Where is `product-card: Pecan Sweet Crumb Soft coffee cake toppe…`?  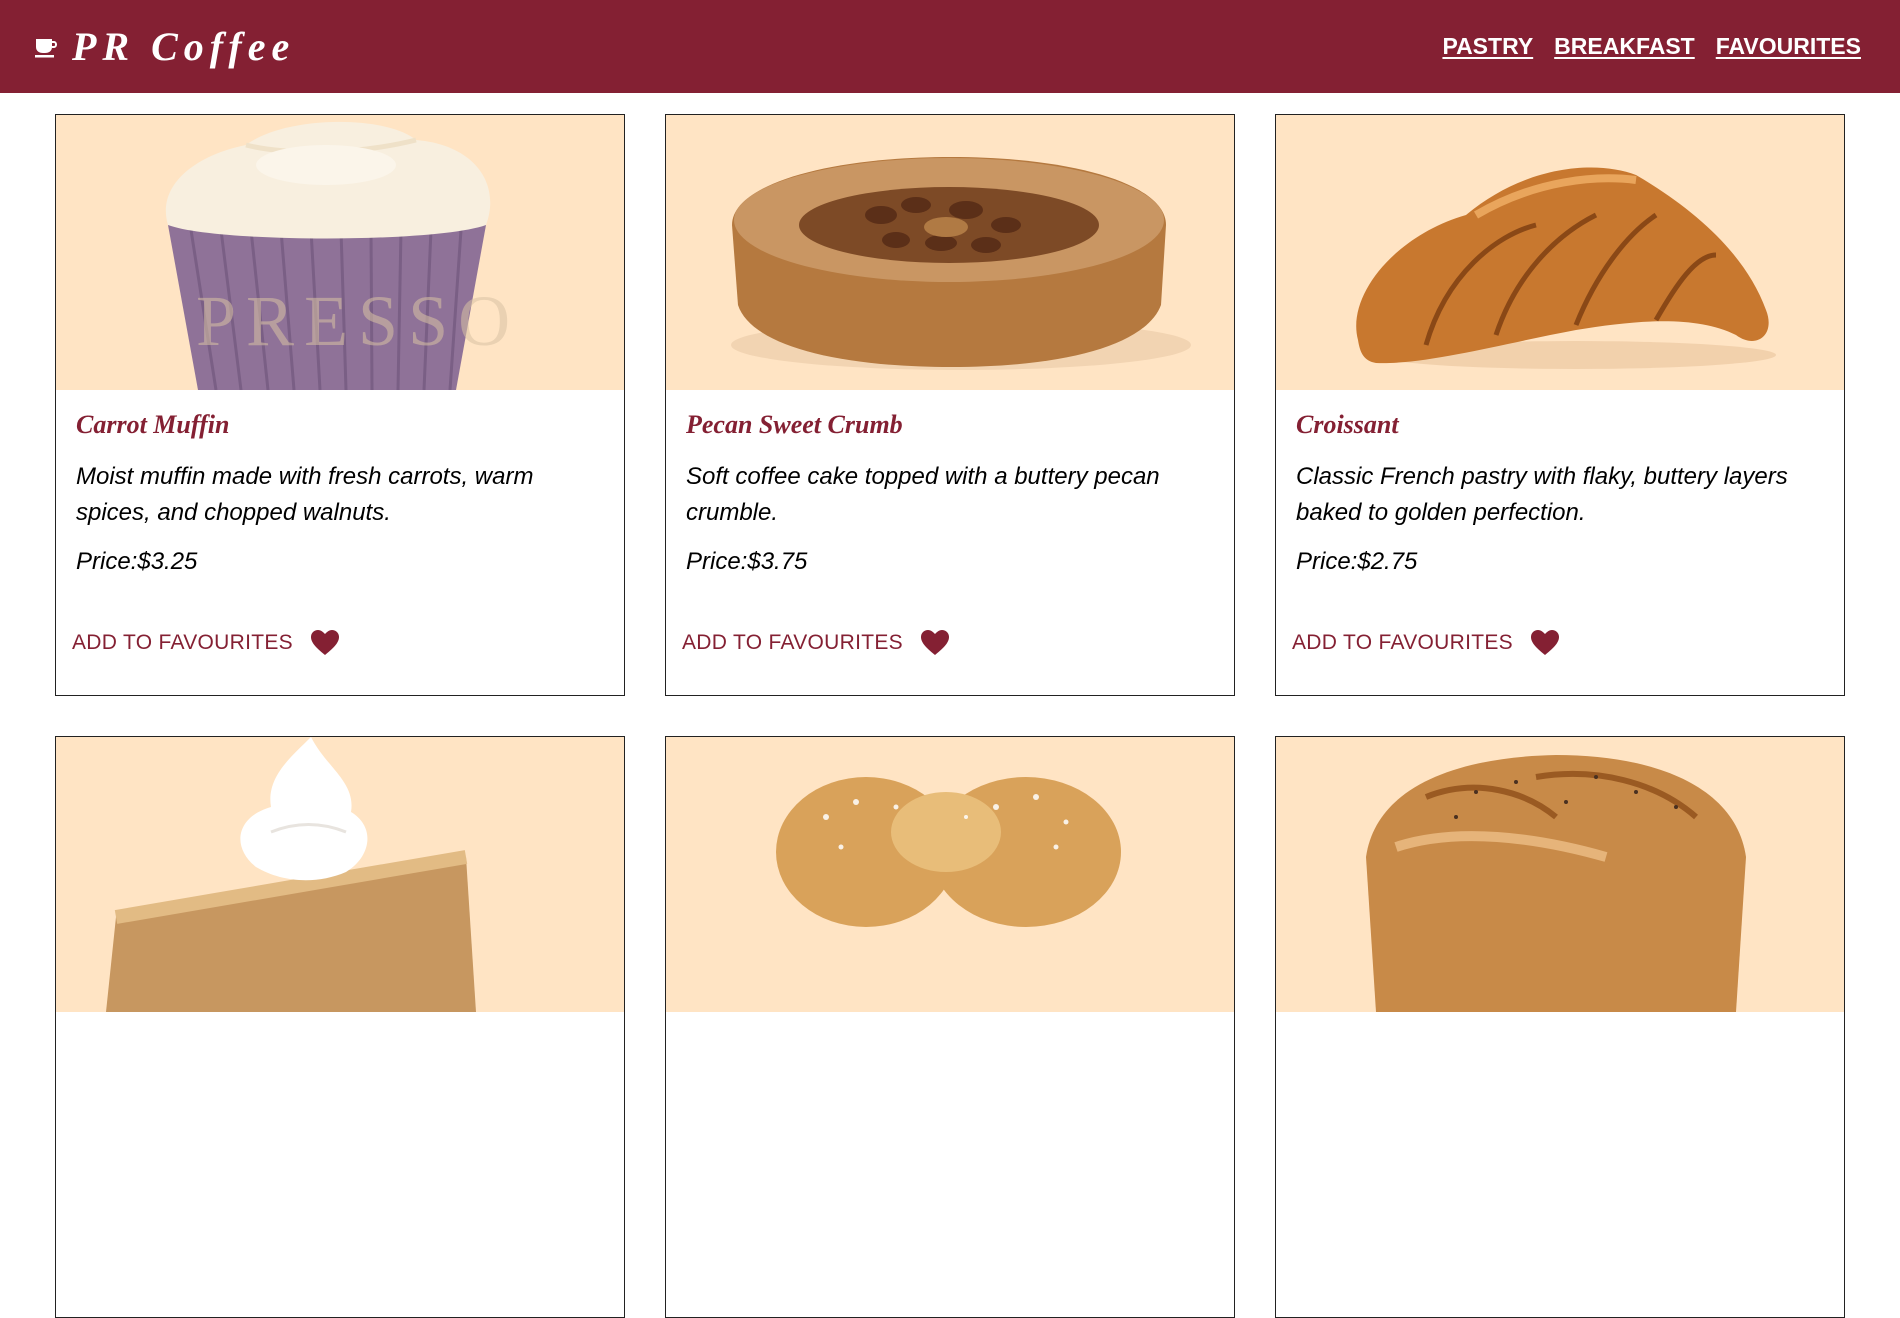 product-card: Pecan Sweet Crumb Soft coffee cake toppe… is located at coordinates (950, 405).